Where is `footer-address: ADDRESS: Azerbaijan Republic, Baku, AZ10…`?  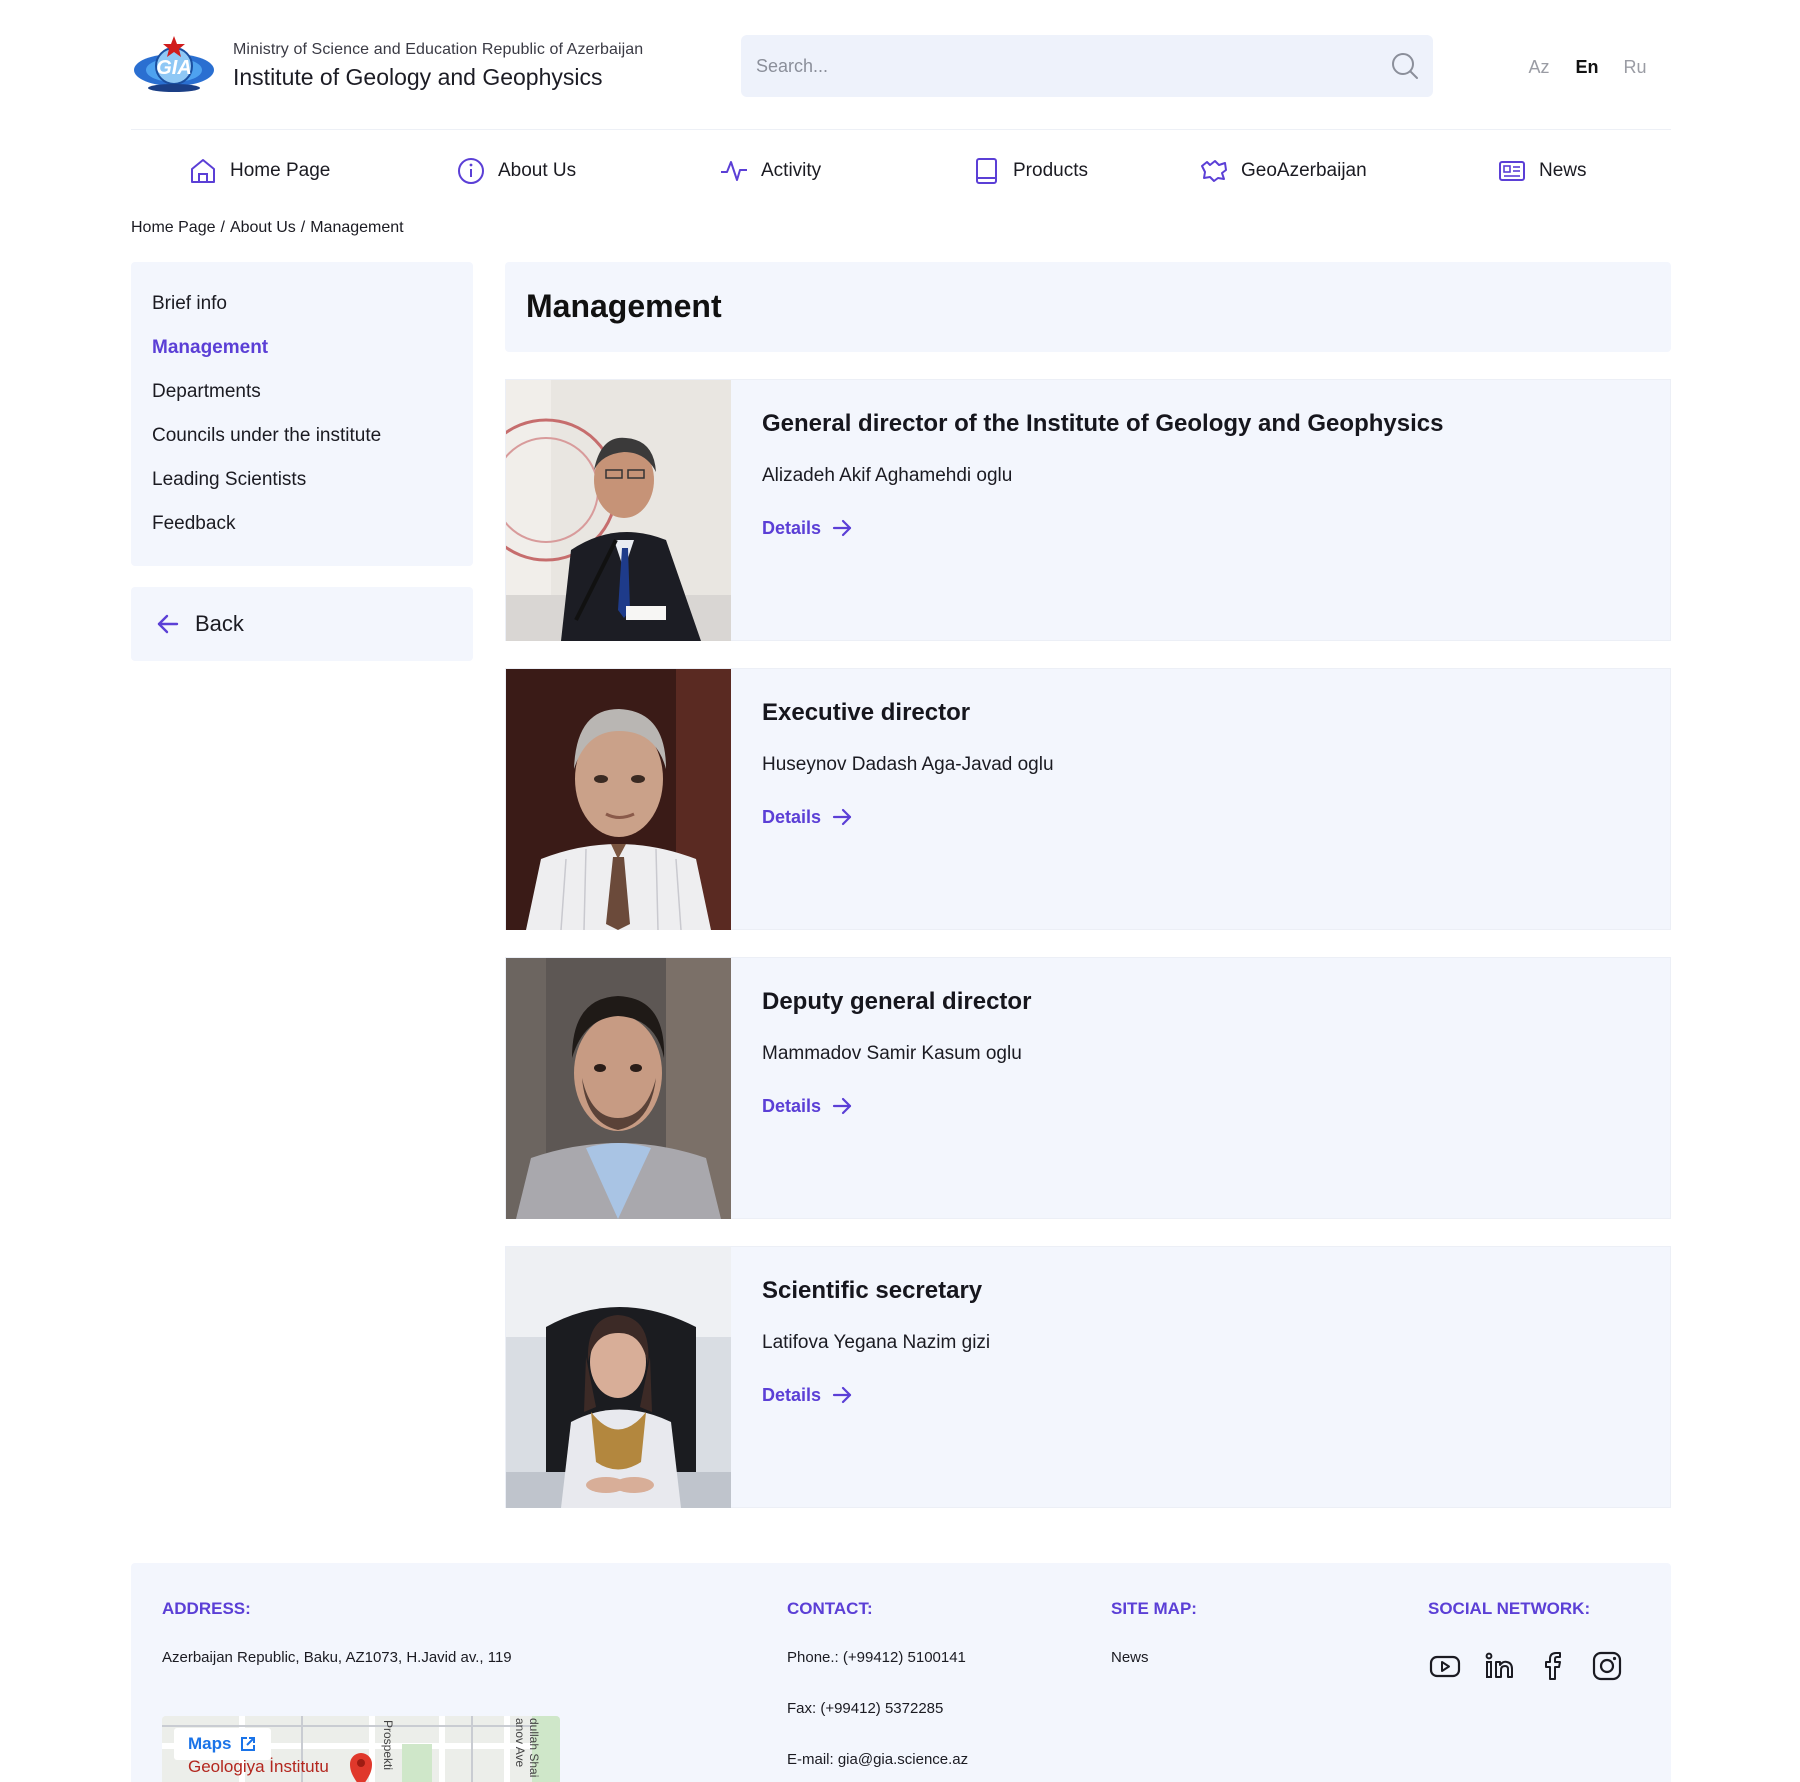
footer-address: ADDRESS: Azerbaijan Republic, Baku, AZ10… is located at coordinates (337, 1632).